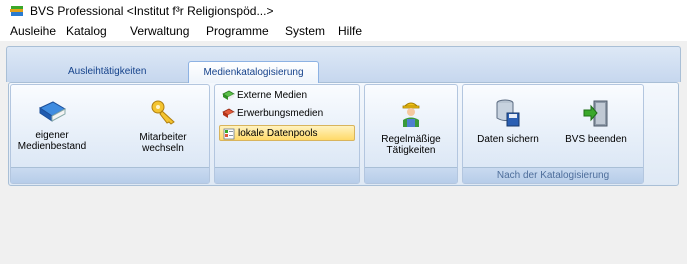 The width and height of the screenshot is (687, 264). What do you see at coordinates (107, 71) in the screenshot?
I see `tab-ausleihtaetigkeiten: Ausleihtätigkeiten` at bounding box center [107, 71].